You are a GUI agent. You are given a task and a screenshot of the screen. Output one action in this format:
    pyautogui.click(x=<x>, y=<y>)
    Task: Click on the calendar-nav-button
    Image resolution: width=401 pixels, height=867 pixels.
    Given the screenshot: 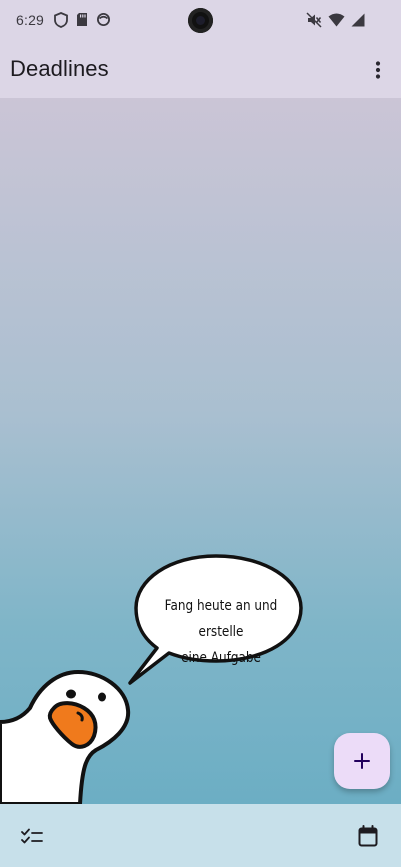 What is the action you would take?
    pyautogui.click(x=368, y=836)
    